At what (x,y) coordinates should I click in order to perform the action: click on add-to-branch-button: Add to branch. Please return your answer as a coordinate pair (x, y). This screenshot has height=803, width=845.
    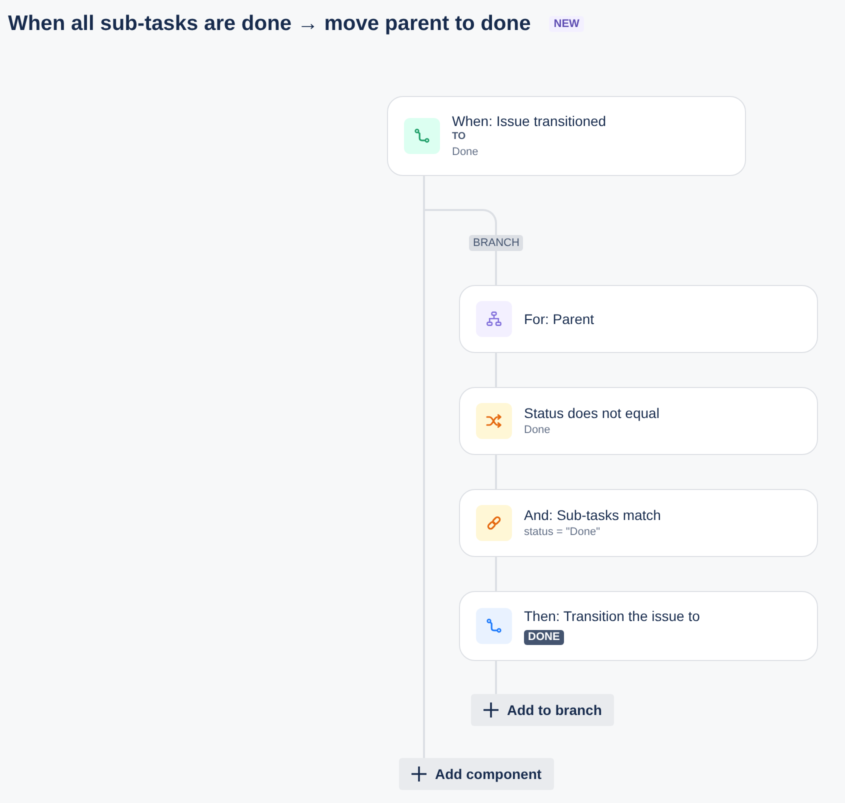
    Looking at the image, I should click on (542, 710).